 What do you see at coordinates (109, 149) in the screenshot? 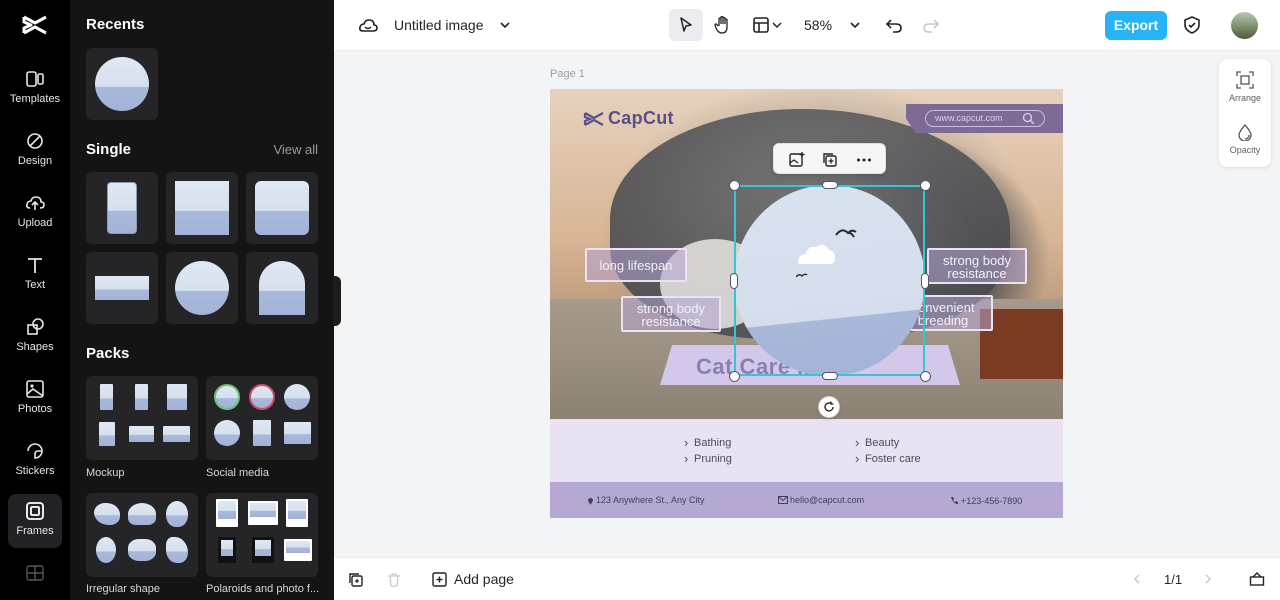
I see `single-title: Single` at bounding box center [109, 149].